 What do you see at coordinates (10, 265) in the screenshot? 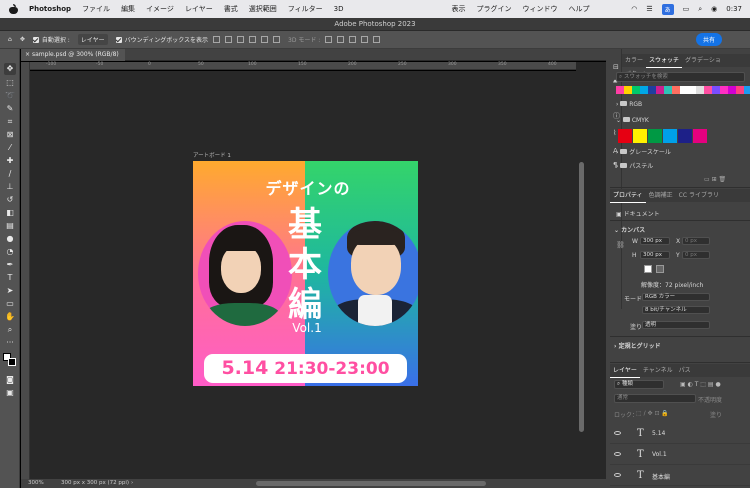
I see `pen-tool-icon: ✒` at bounding box center [10, 265].